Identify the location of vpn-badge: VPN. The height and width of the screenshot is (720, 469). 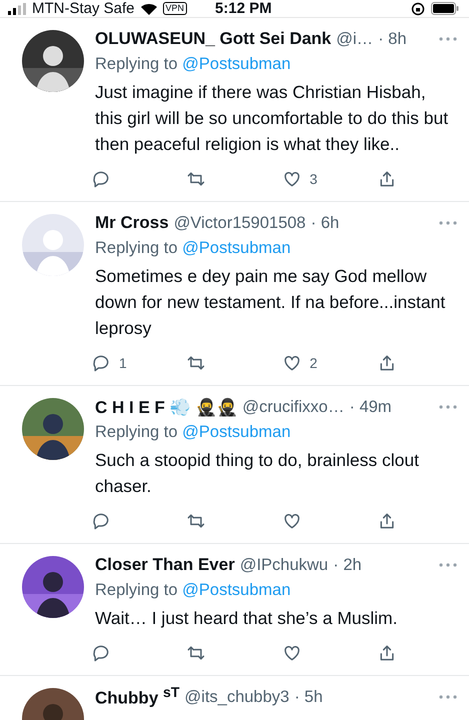
(175, 8).